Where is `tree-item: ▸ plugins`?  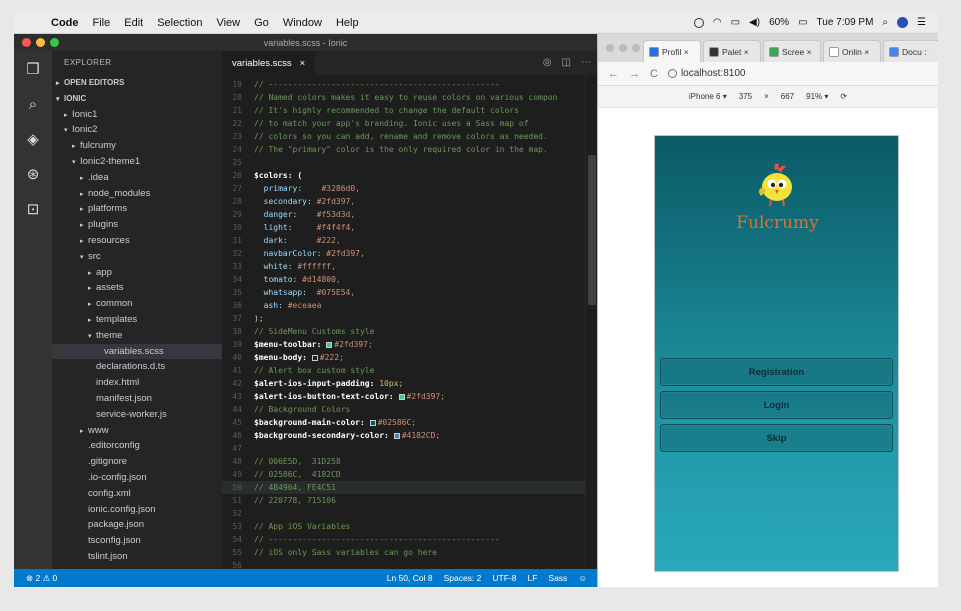 tree-item: ▸ plugins is located at coordinates (137, 225).